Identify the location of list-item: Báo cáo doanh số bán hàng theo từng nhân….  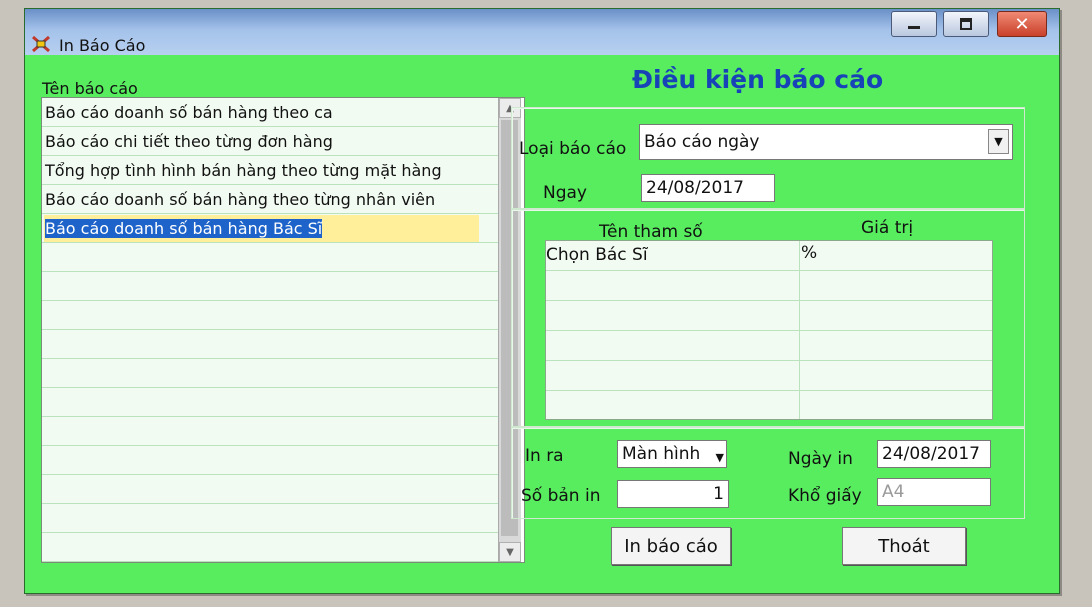
(261, 199).